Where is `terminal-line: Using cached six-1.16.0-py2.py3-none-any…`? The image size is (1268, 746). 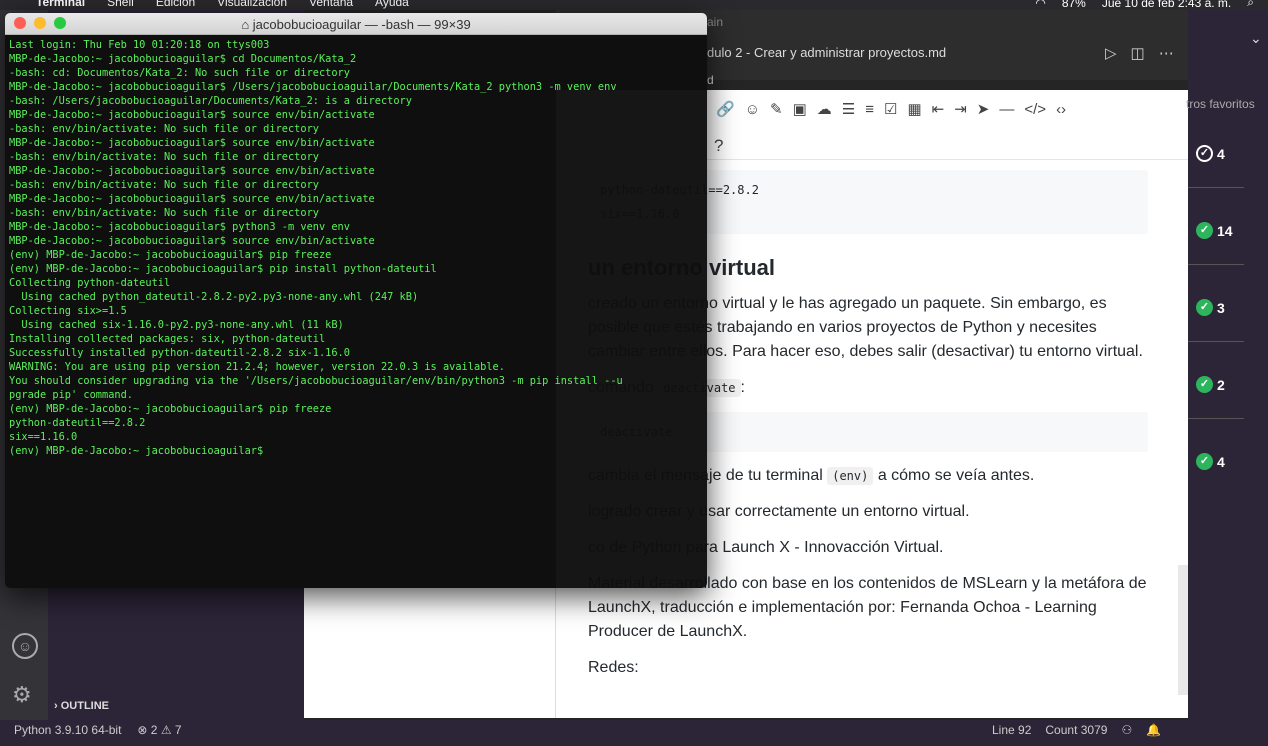
terminal-line: Using cached six-1.16.0-py2.py3-none-any… is located at coordinates (176, 325).